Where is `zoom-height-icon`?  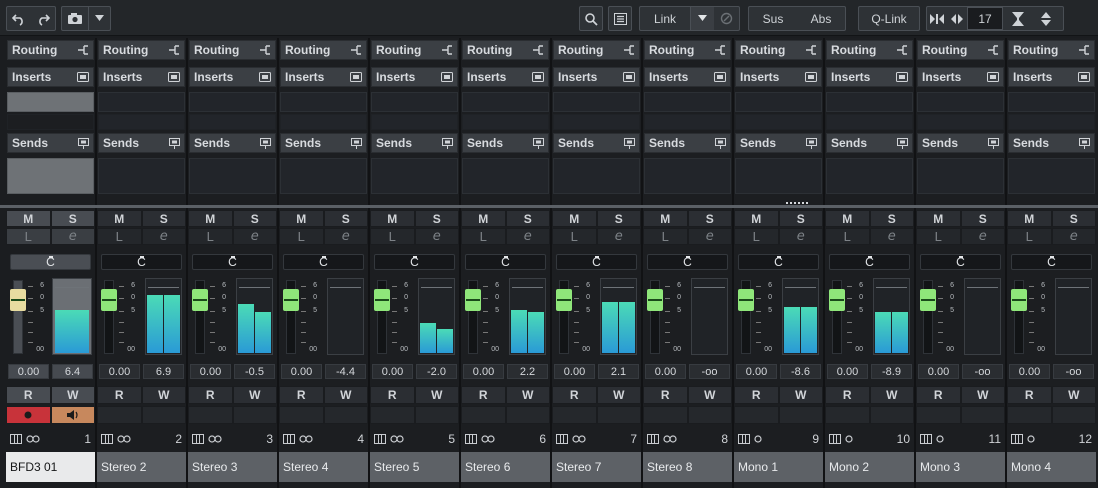 zoom-height-icon is located at coordinates (1018, 18).